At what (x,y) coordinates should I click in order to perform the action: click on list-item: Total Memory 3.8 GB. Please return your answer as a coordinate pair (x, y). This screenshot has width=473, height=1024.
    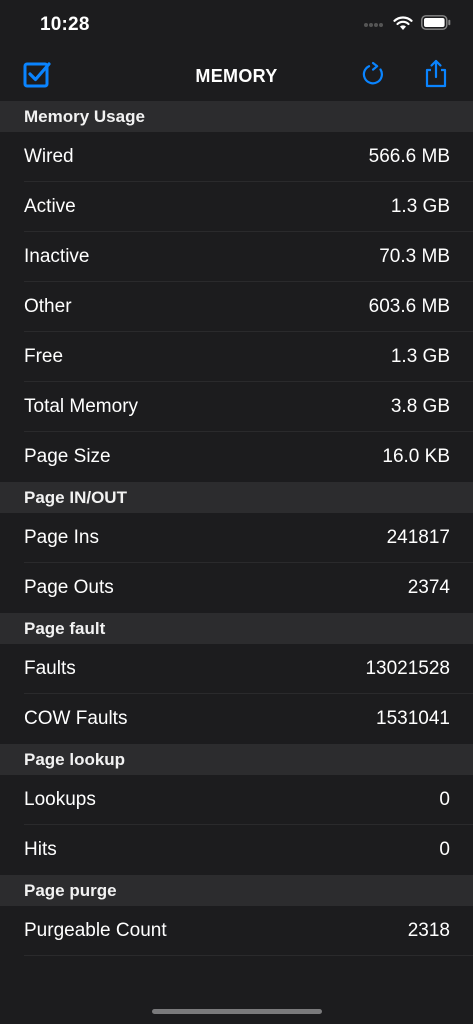
    Looking at the image, I should click on (236, 407).